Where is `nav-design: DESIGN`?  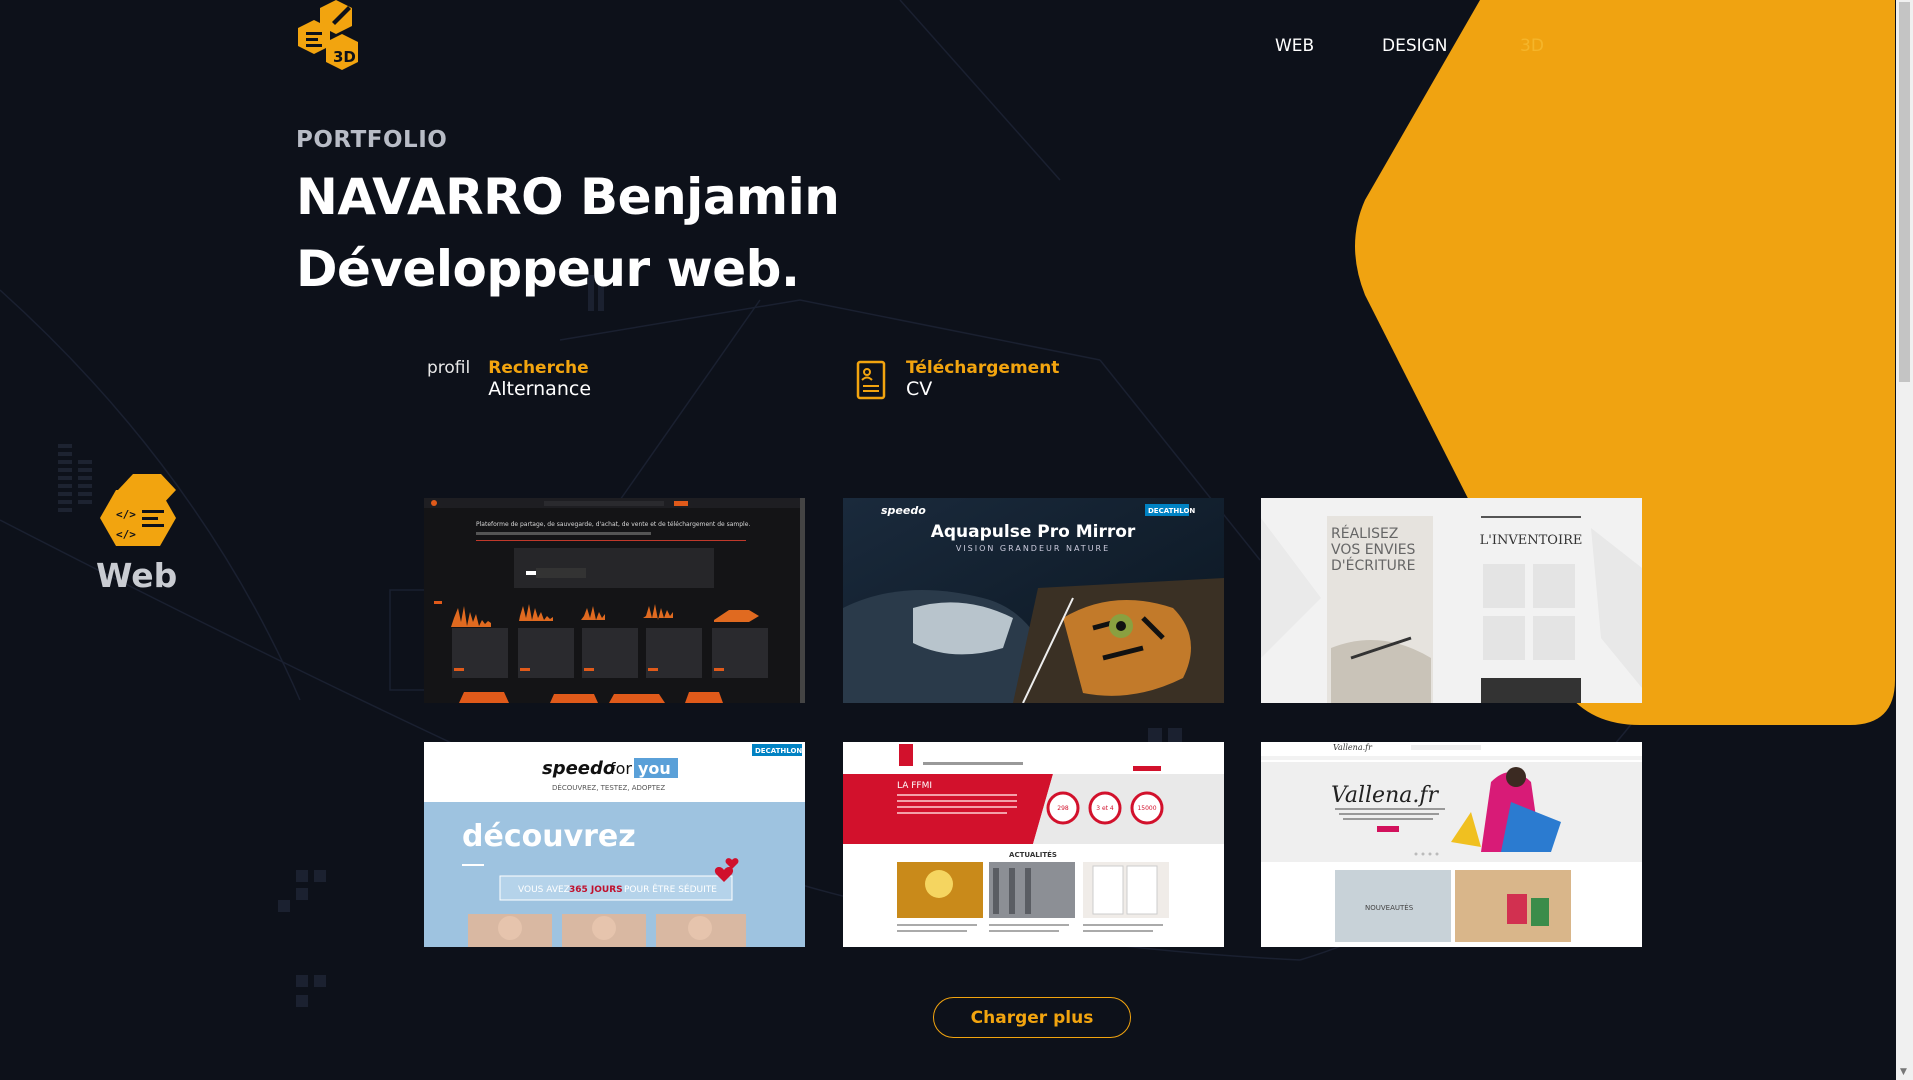
nav-design: DESIGN is located at coordinates (1415, 46).